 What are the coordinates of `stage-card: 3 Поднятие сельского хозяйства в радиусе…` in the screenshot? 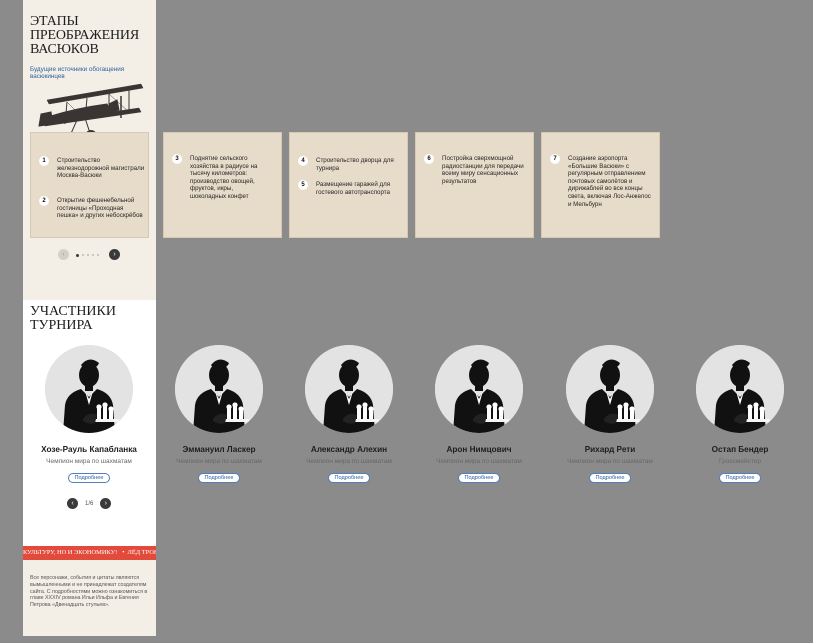 It's located at (222, 185).